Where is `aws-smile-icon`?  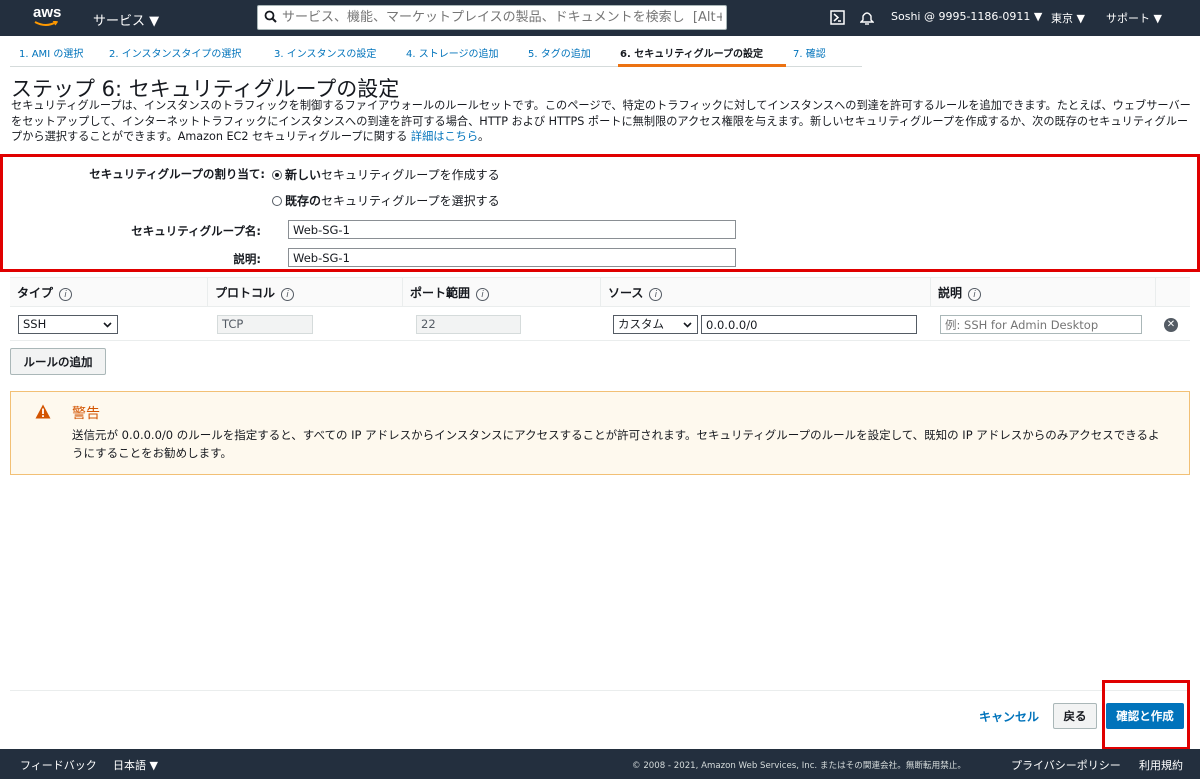
aws-smile-icon is located at coordinates (46, 23).